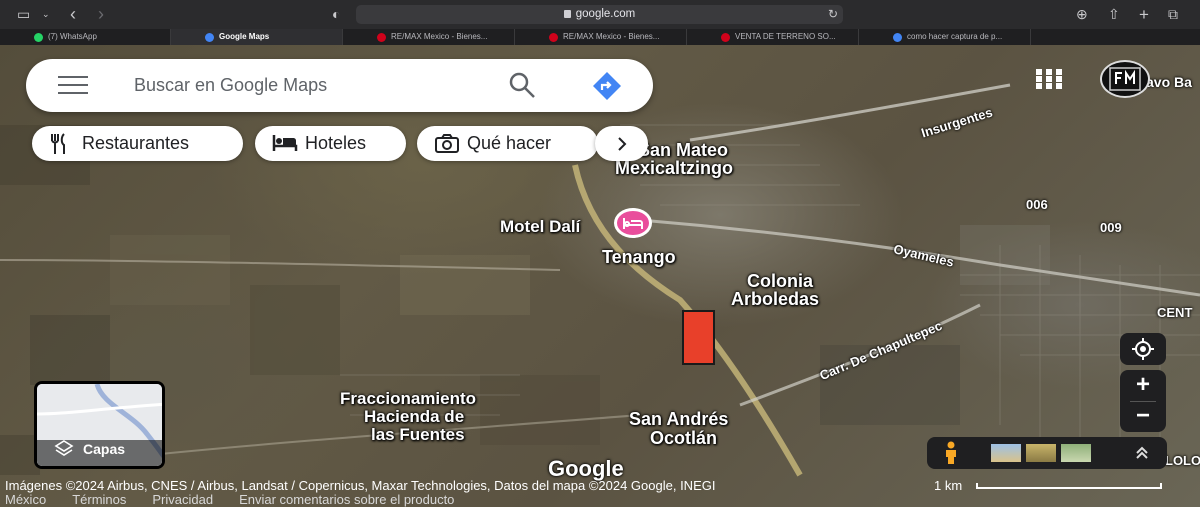 The image size is (1200, 507). What do you see at coordinates (1175, 312) in the screenshot?
I see `place-label-cent: CENT` at bounding box center [1175, 312].